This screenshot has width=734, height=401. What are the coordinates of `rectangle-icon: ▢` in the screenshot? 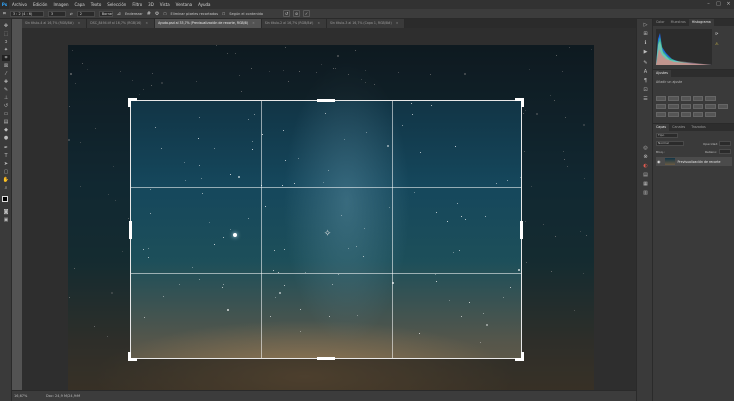 It's located at (6, 172).